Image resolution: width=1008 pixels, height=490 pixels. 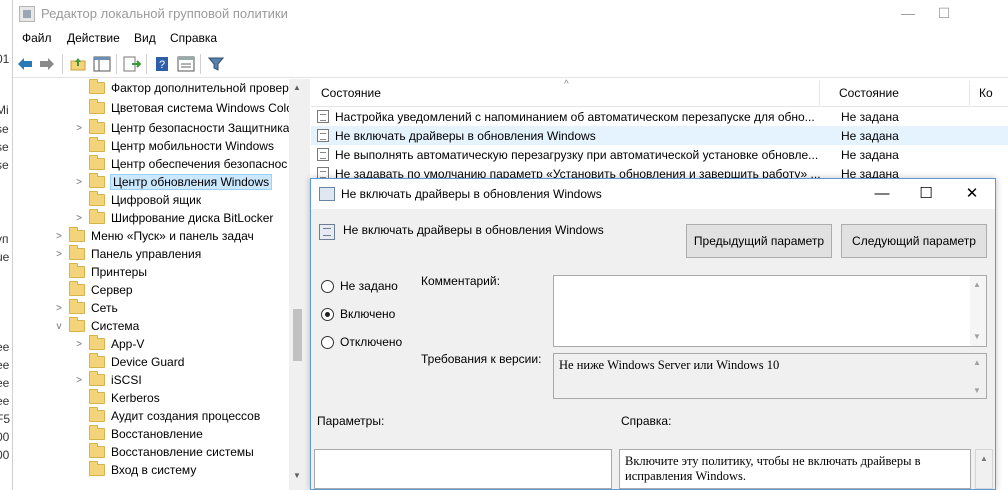 What do you see at coordinates (162, 64) in the screenshot?
I see `help-icon: ?` at bounding box center [162, 64].